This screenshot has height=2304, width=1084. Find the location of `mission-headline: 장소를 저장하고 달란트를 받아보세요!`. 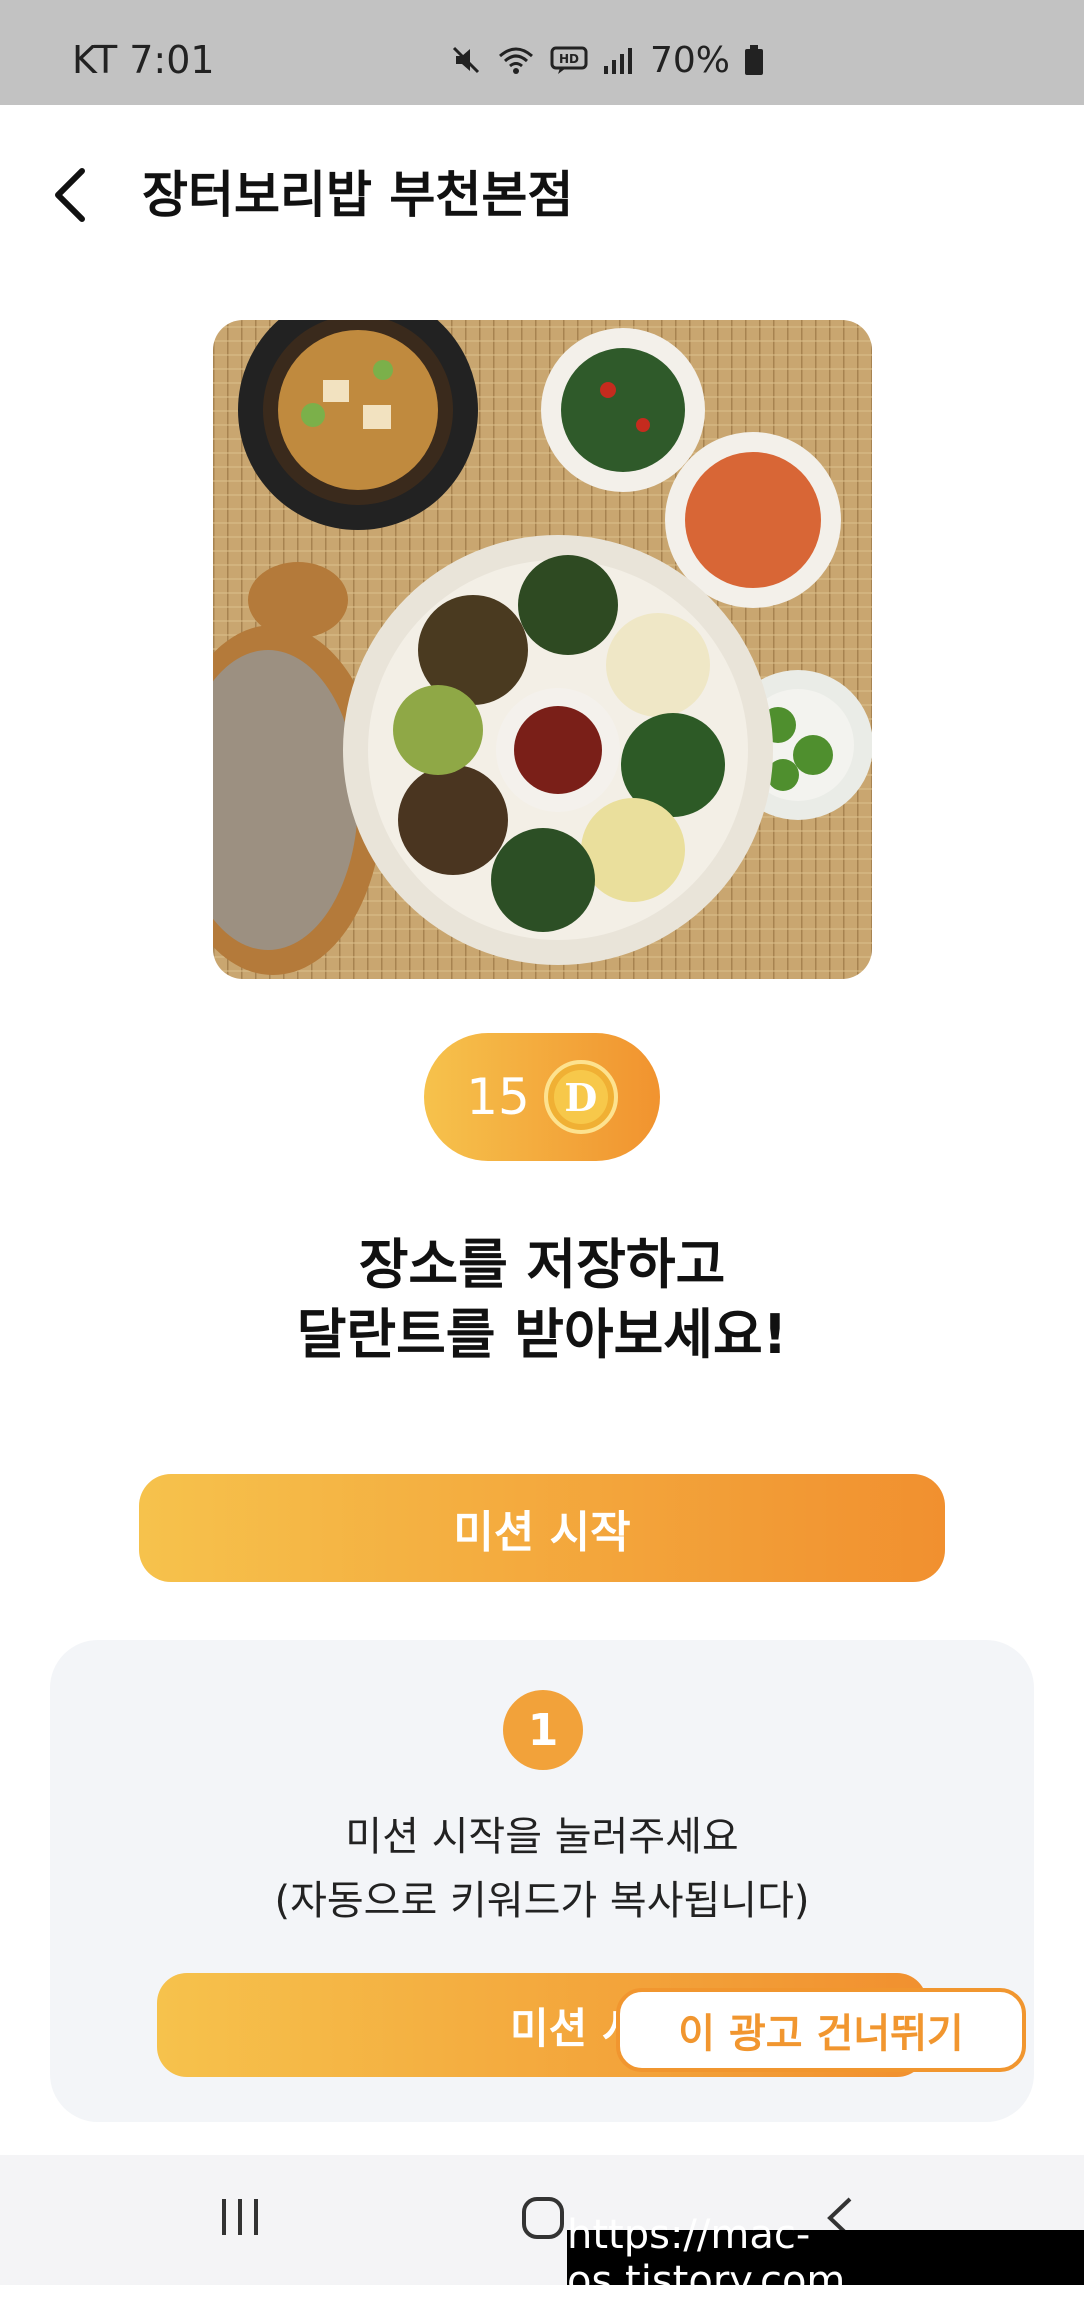

mission-headline: 장소를 저장하고 달란트를 받아보세요! is located at coordinates (542, 1300).